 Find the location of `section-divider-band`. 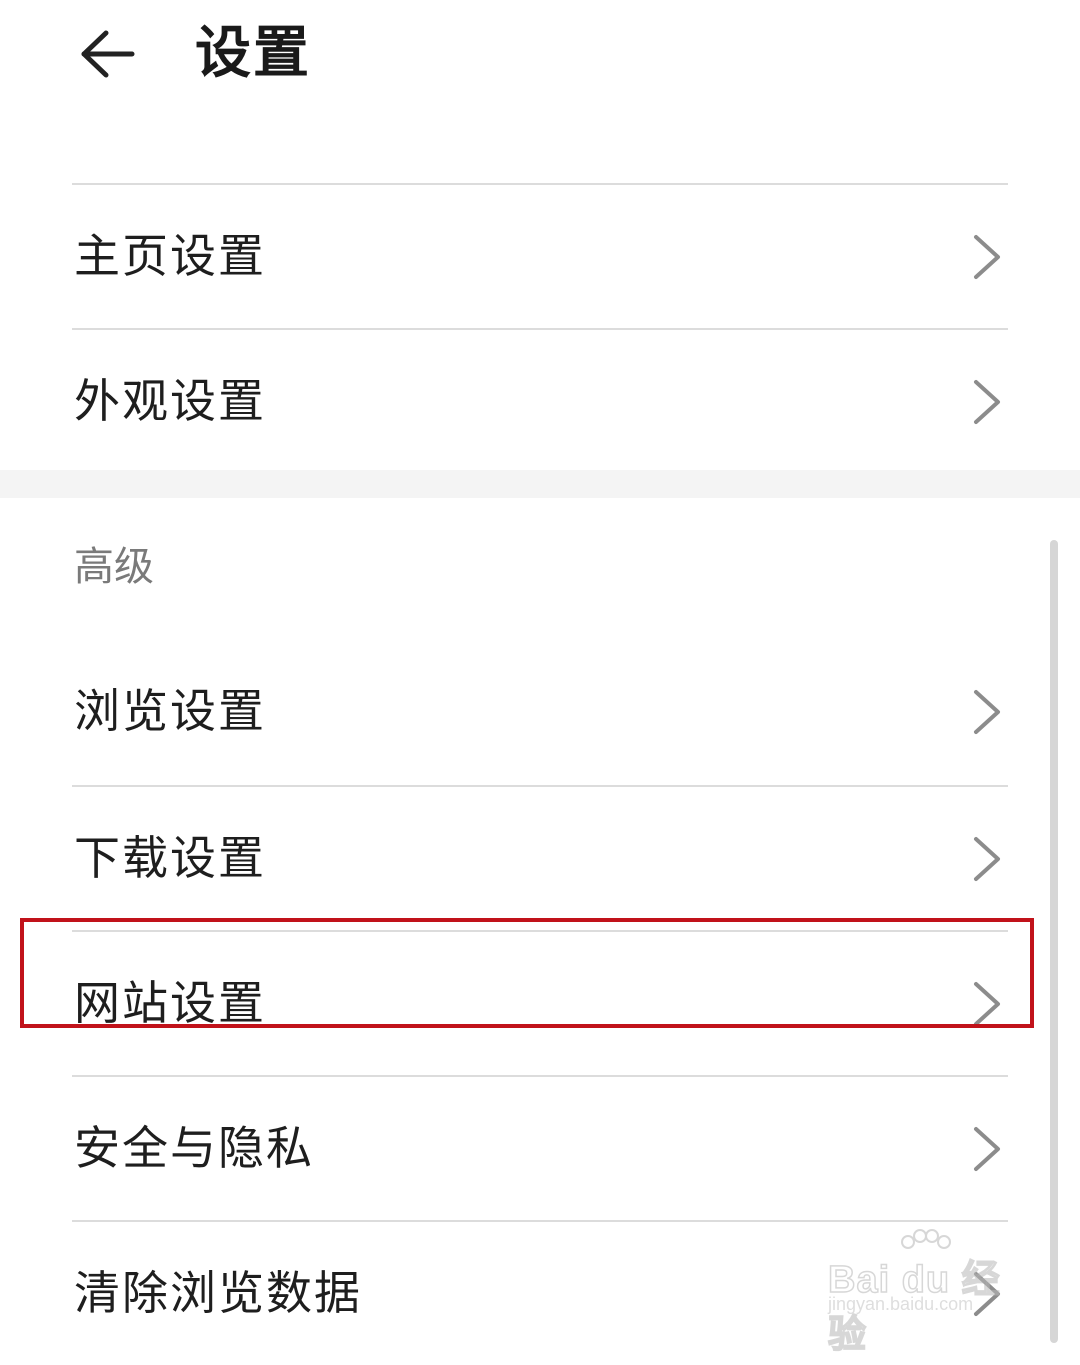

section-divider-band is located at coordinates (540, 484).